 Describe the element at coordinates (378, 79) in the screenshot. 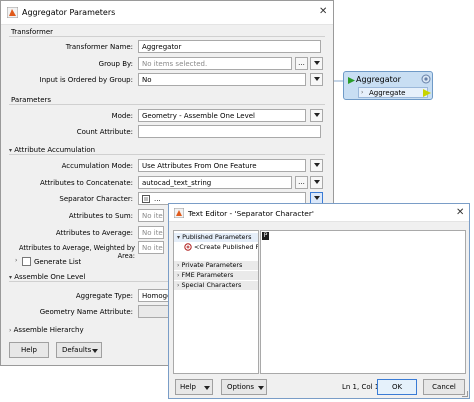

I see `node-title: Aggregator` at that location.